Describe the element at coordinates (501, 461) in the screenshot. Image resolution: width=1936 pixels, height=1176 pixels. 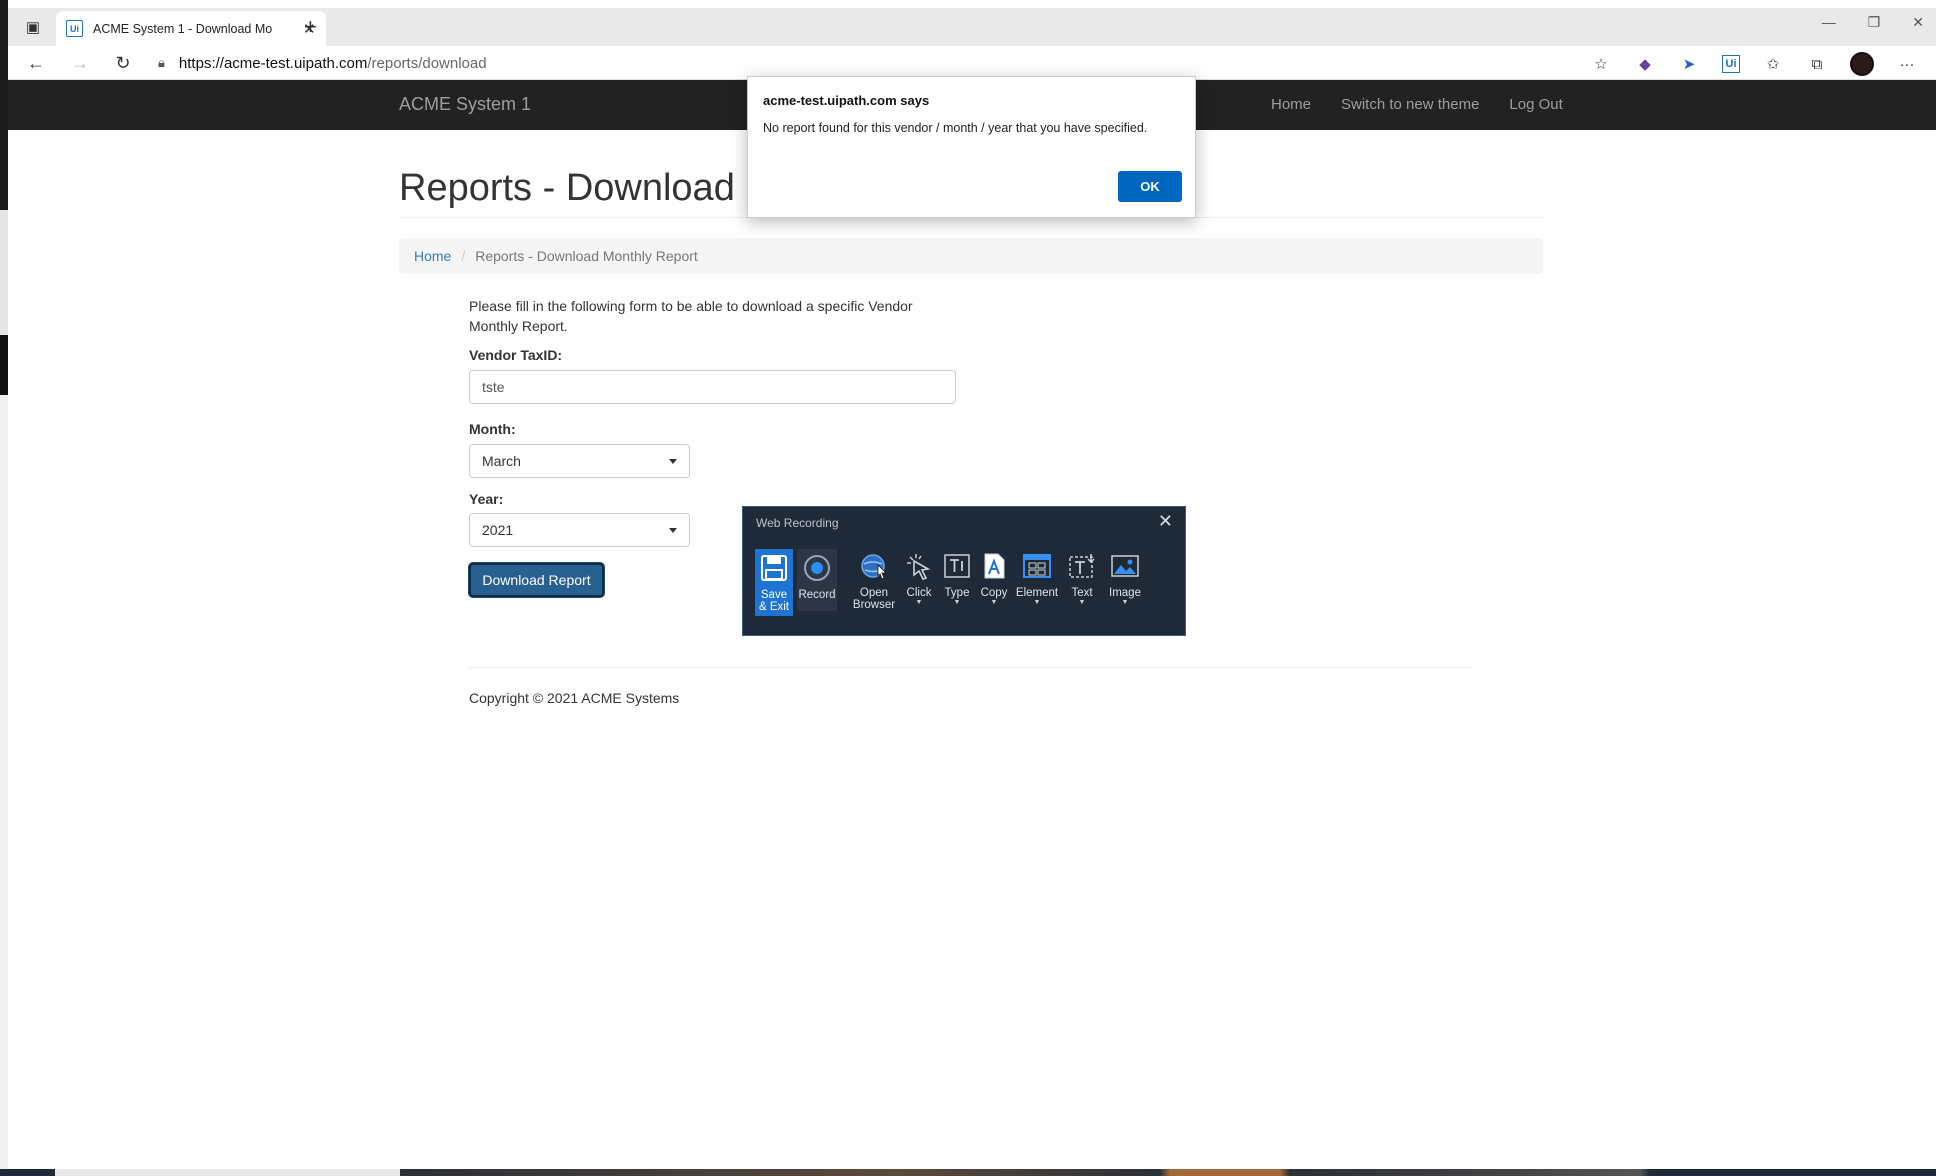
I see `month-select-value: March` at that location.